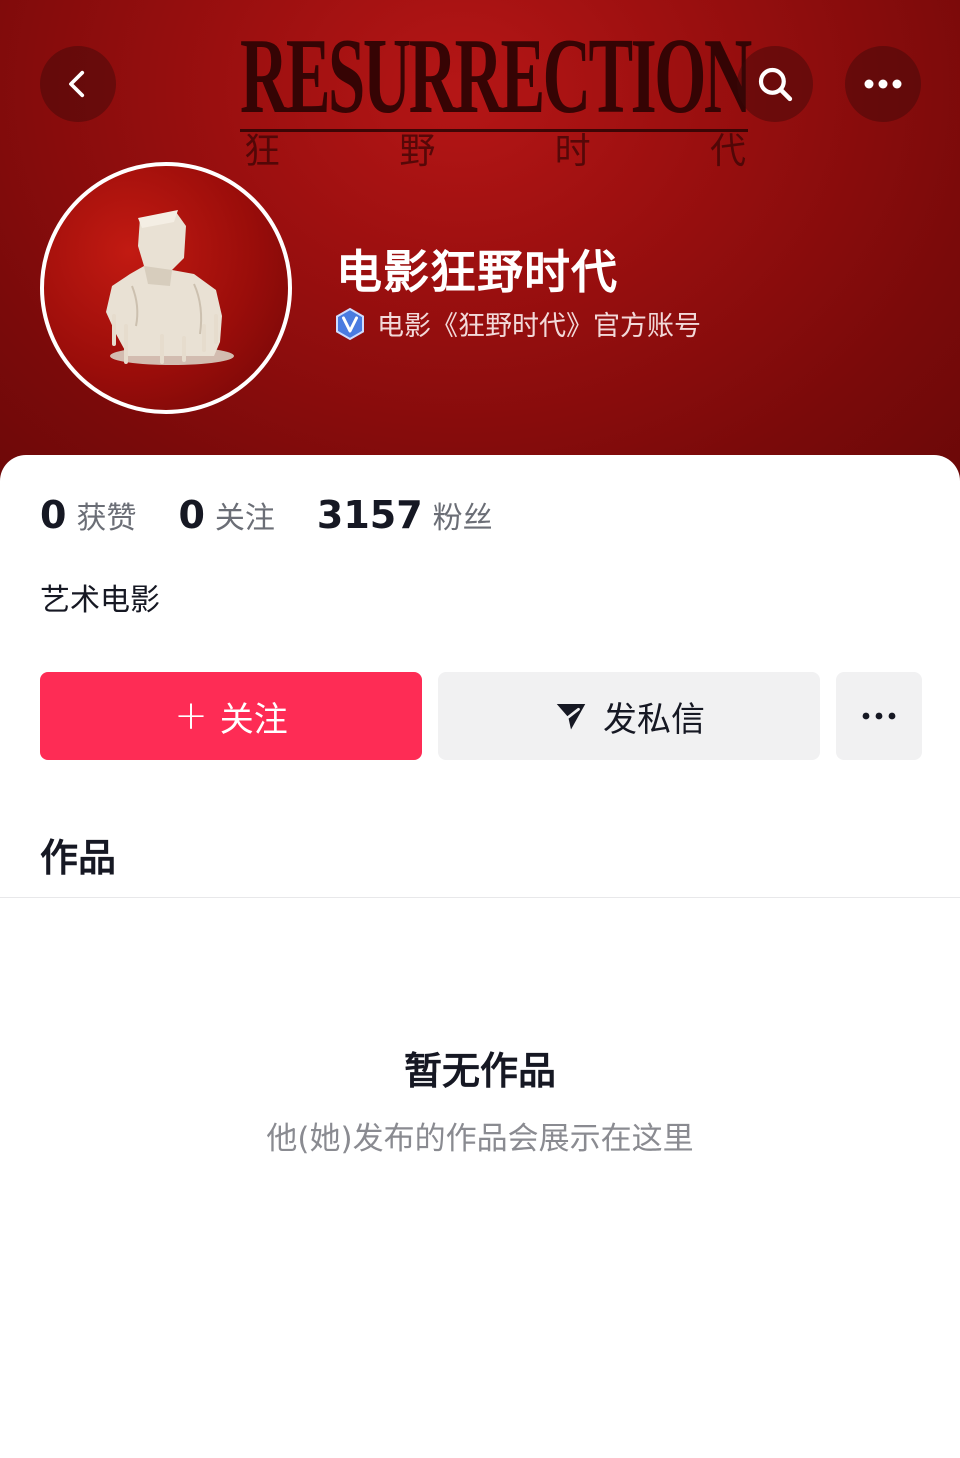  What do you see at coordinates (571, 717) in the screenshot?
I see `send-icon` at bounding box center [571, 717].